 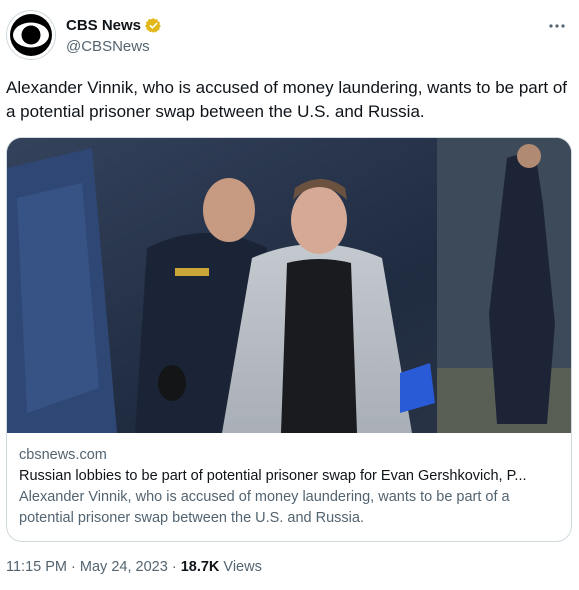 I want to click on author-names: CBS News @CBSNews, so click(x=114, y=36).